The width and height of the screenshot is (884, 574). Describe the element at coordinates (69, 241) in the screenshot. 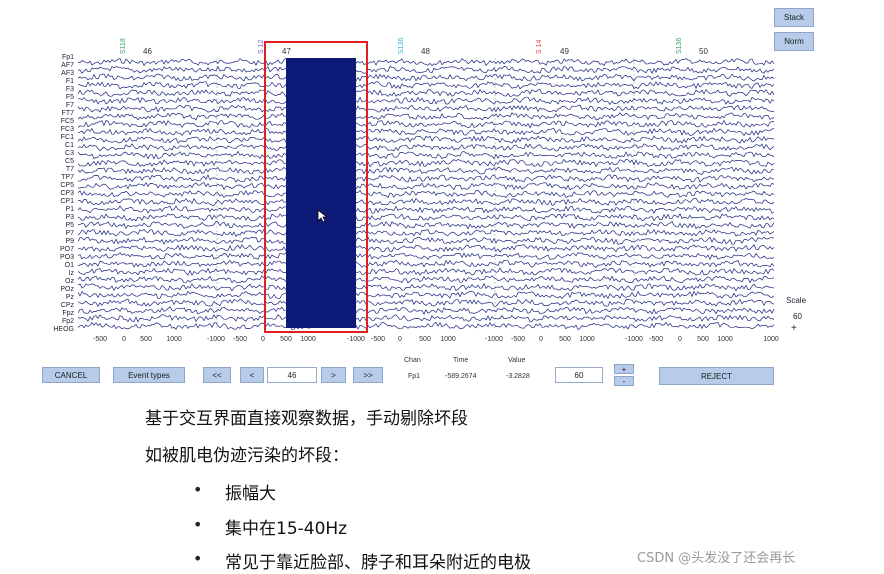

I see `channel-label: P9` at that location.